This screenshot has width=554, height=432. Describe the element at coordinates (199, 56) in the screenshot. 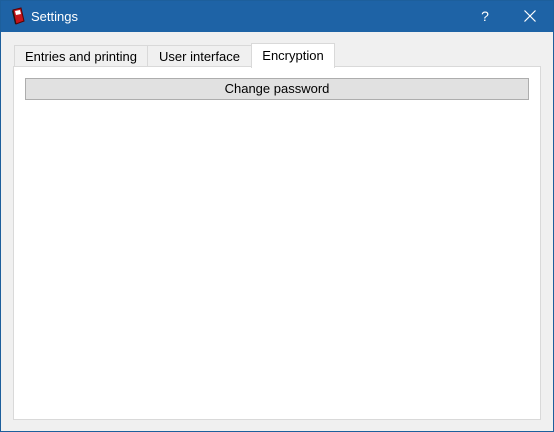

I see `tab-user-interface: User interface` at that location.